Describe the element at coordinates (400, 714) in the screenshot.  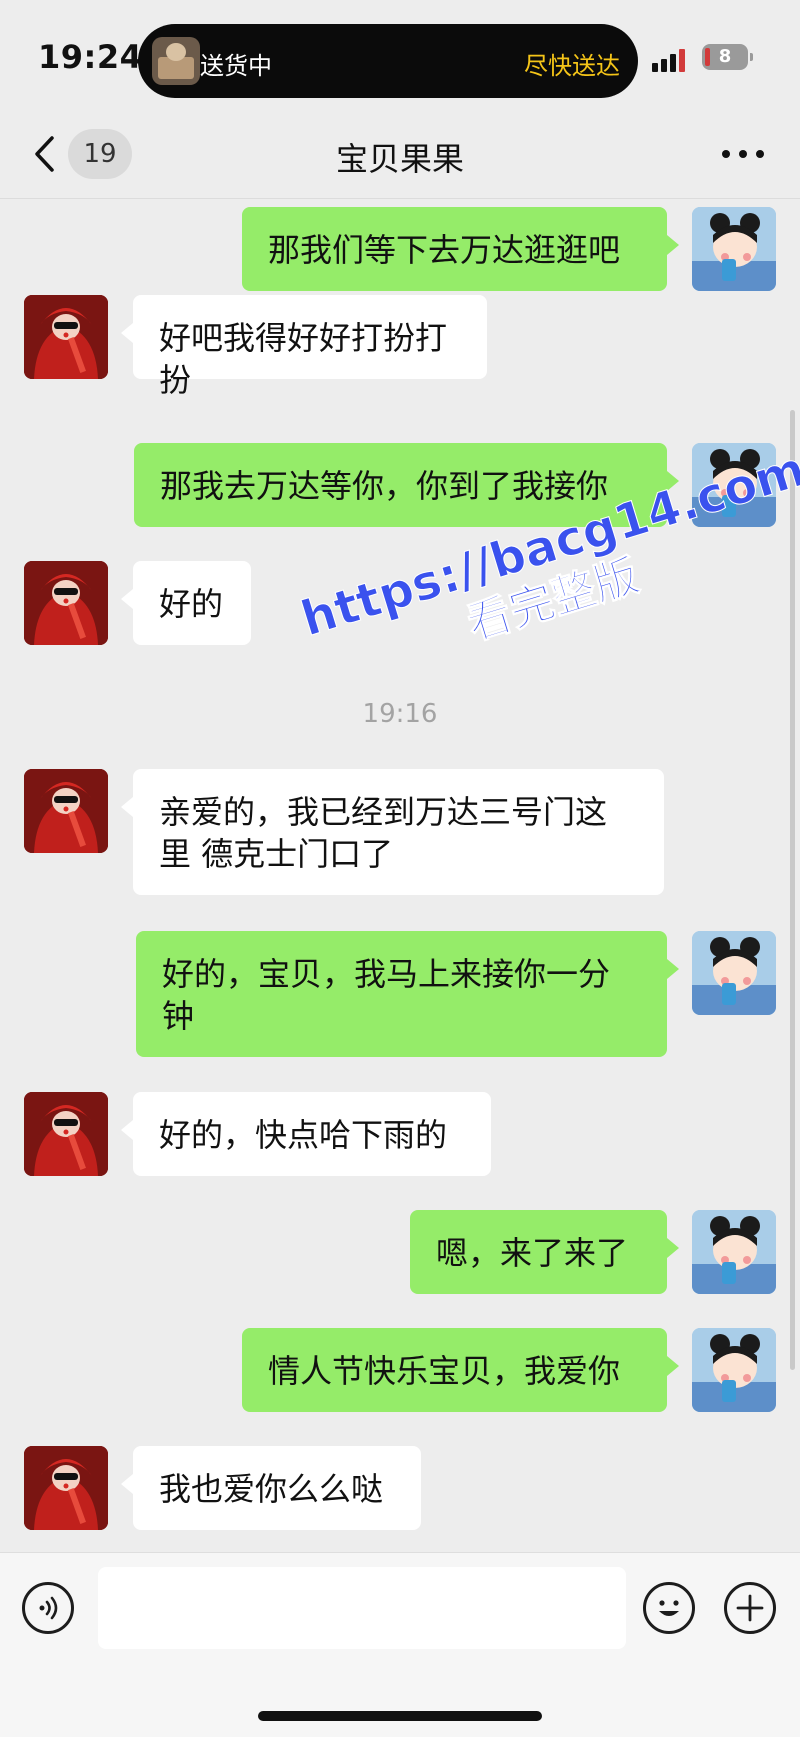
I see `timestamp-divider: 19:16` at that location.